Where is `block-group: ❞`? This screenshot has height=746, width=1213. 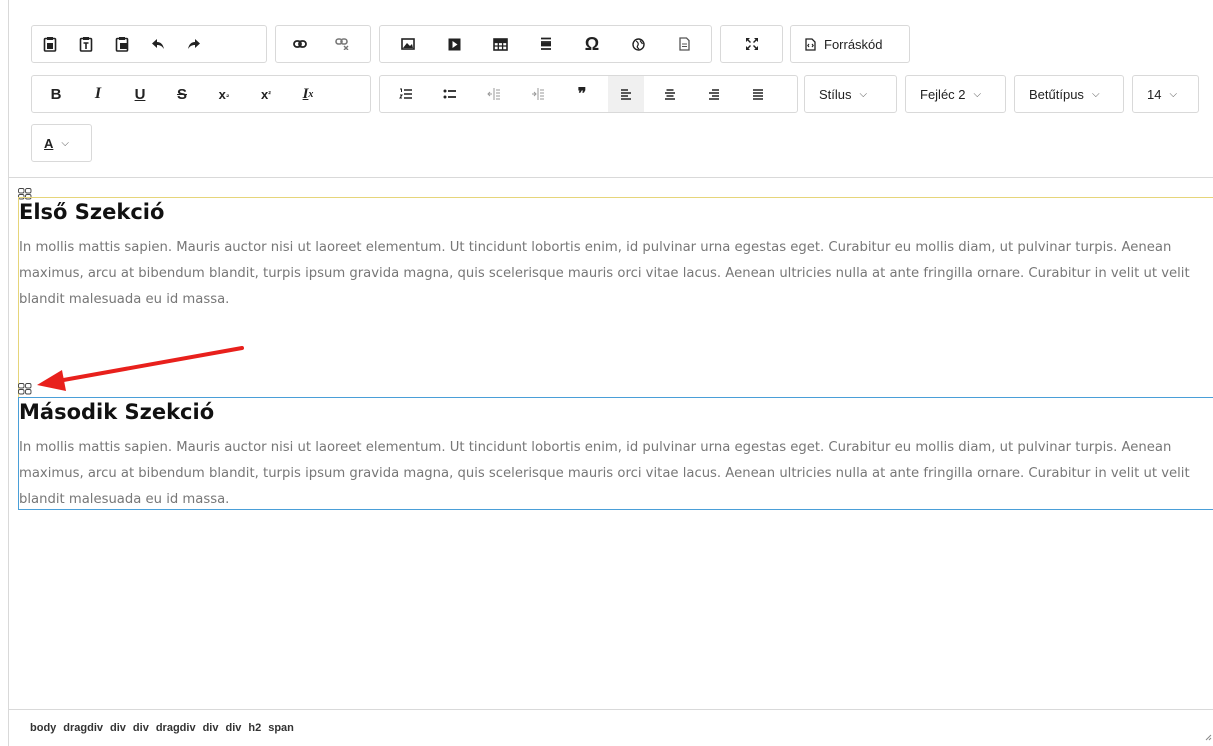 block-group: ❞ is located at coordinates (588, 94).